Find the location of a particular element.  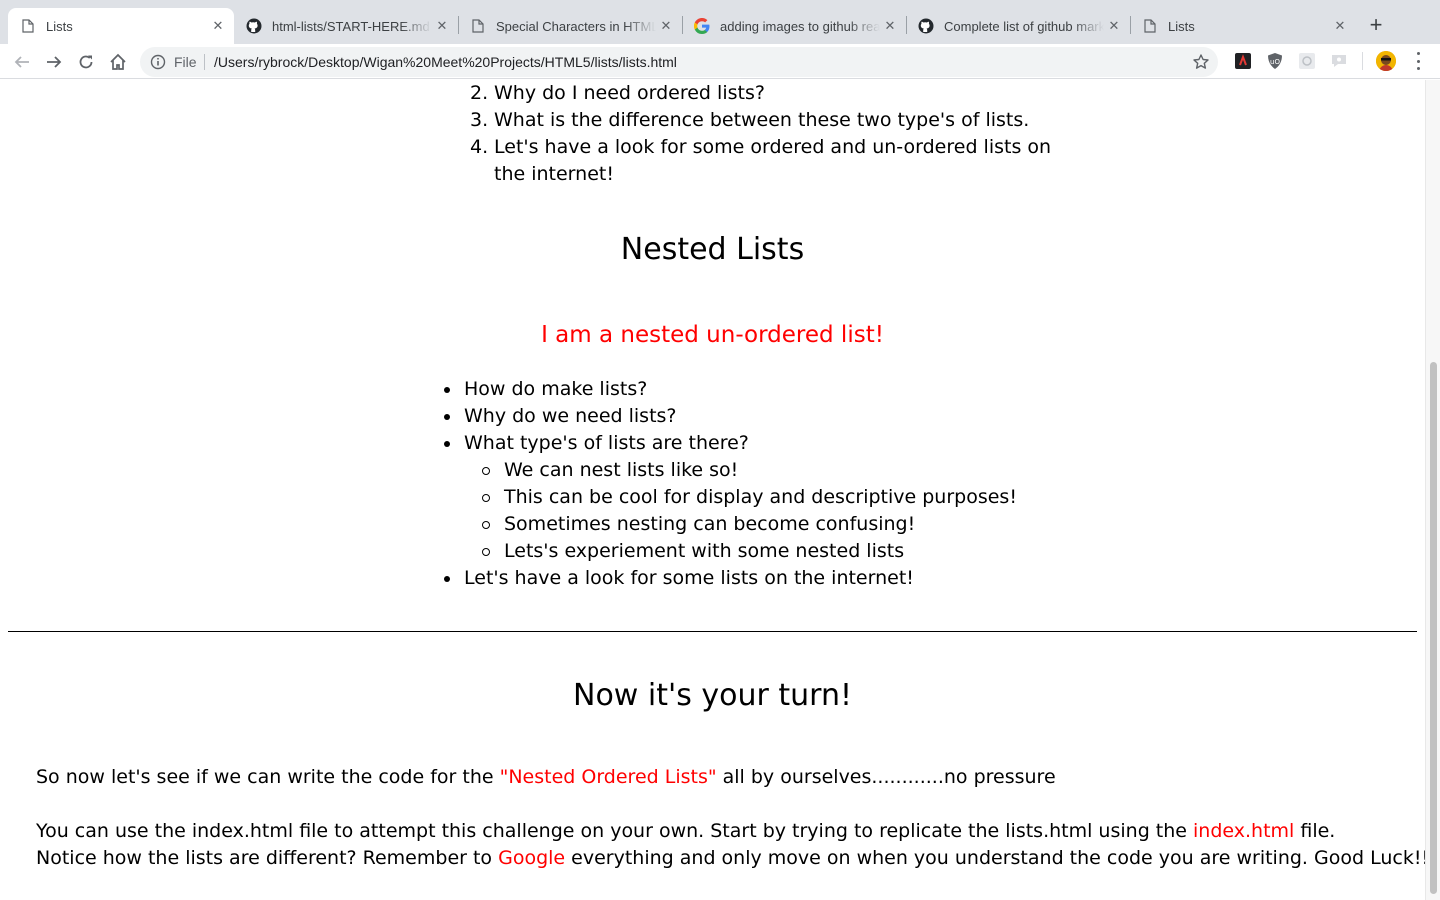

list-number: 3. is located at coordinates (479, 120).